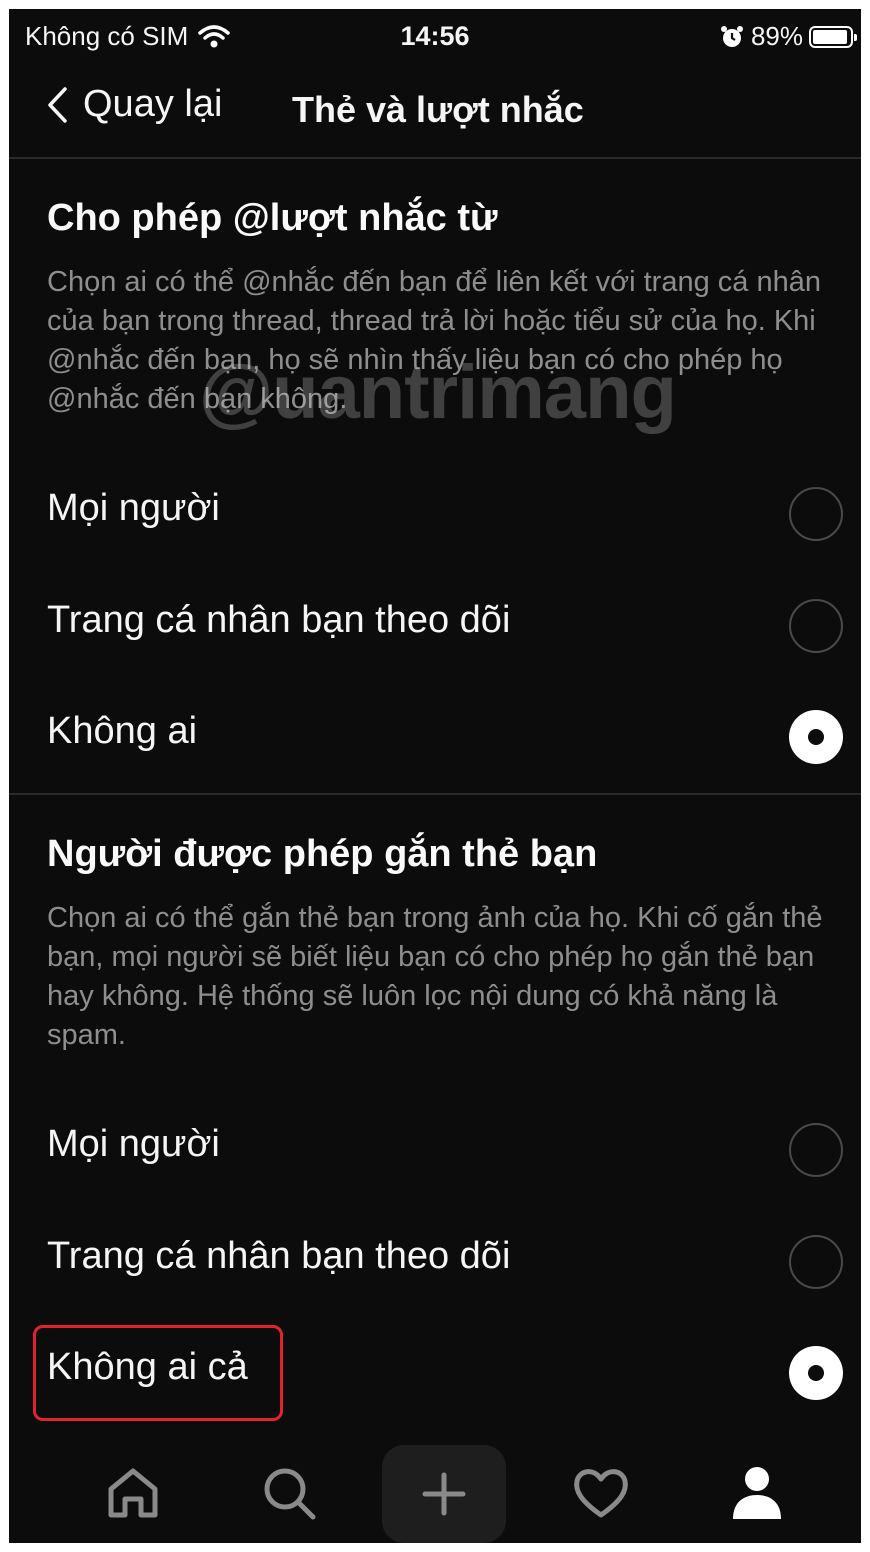  I want to click on profile-icon, so click(757, 1493).